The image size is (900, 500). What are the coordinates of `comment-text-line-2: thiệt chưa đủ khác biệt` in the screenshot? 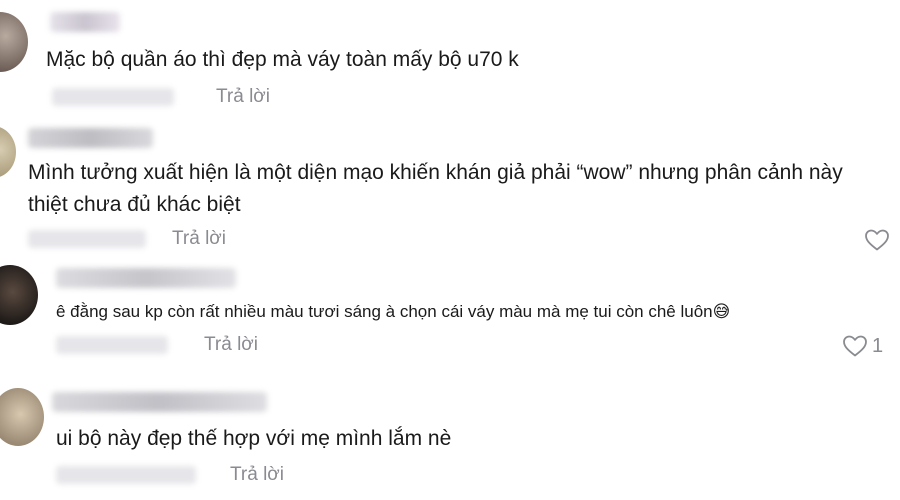 It's located at (134, 204).